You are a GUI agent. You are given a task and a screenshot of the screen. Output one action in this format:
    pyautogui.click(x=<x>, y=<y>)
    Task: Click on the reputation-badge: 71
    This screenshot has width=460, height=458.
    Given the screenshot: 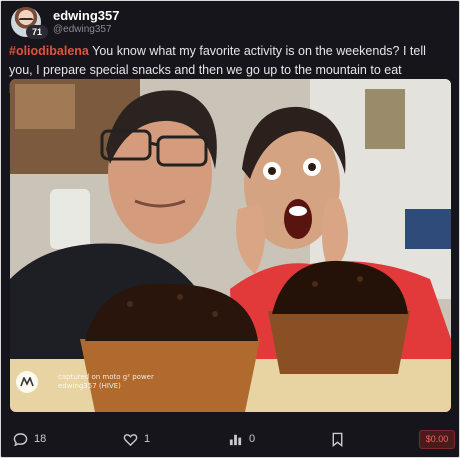 What is the action you would take?
    pyautogui.click(x=37, y=32)
    